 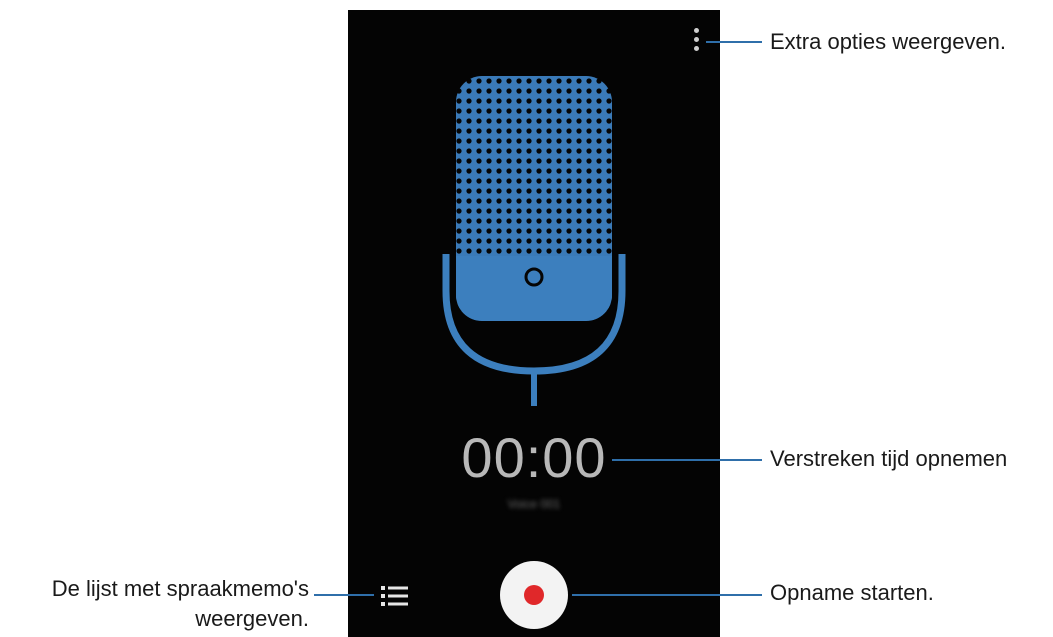 What do you see at coordinates (344, 595) in the screenshot?
I see `callout-line-memo-list` at bounding box center [344, 595].